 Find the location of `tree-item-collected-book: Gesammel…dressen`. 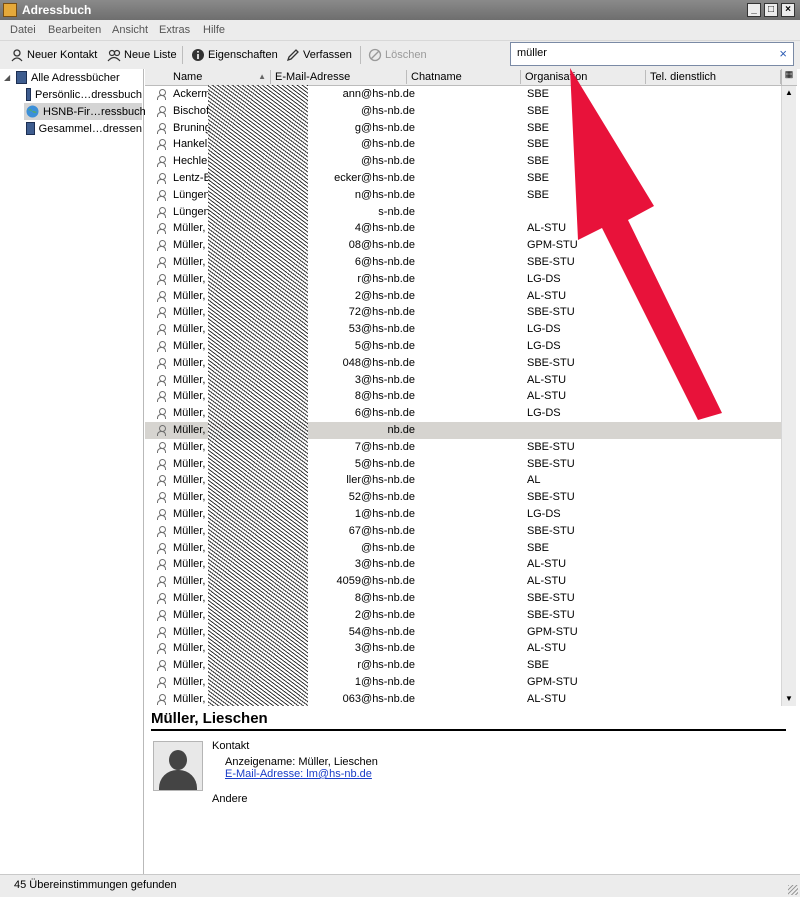

tree-item-collected-book: Gesammel…dressen is located at coordinates (84, 128).